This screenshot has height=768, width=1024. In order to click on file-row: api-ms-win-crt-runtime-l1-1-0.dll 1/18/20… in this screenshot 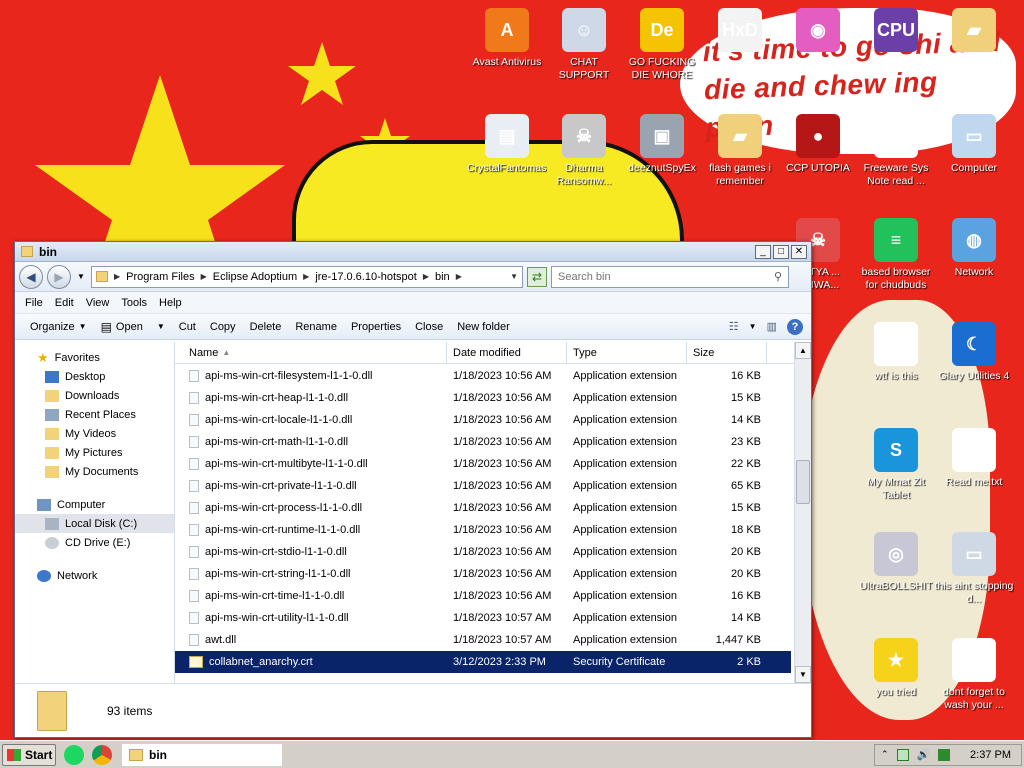, I will do `click(483, 530)`.